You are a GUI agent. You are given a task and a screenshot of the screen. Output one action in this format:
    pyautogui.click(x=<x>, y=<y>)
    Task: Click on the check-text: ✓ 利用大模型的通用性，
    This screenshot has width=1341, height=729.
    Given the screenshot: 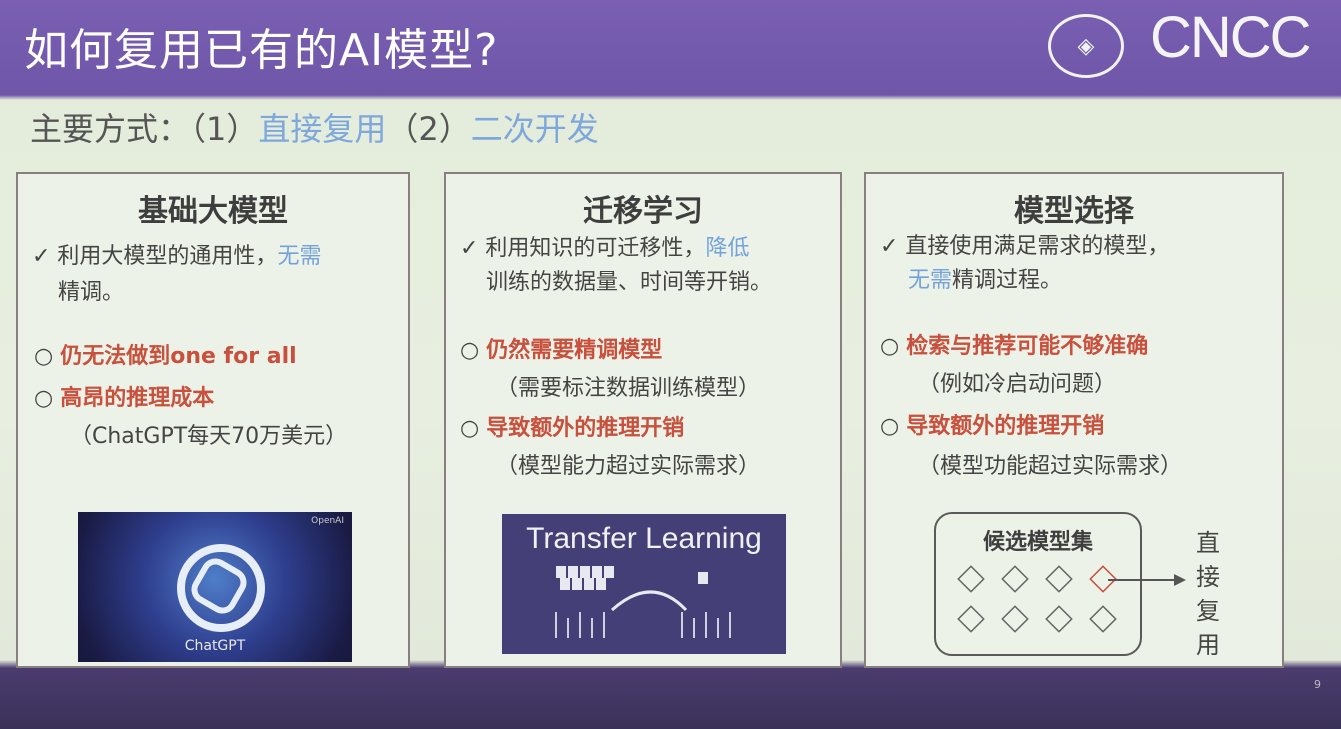 What is the action you would take?
    pyautogui.click(x=155, y=256)
    